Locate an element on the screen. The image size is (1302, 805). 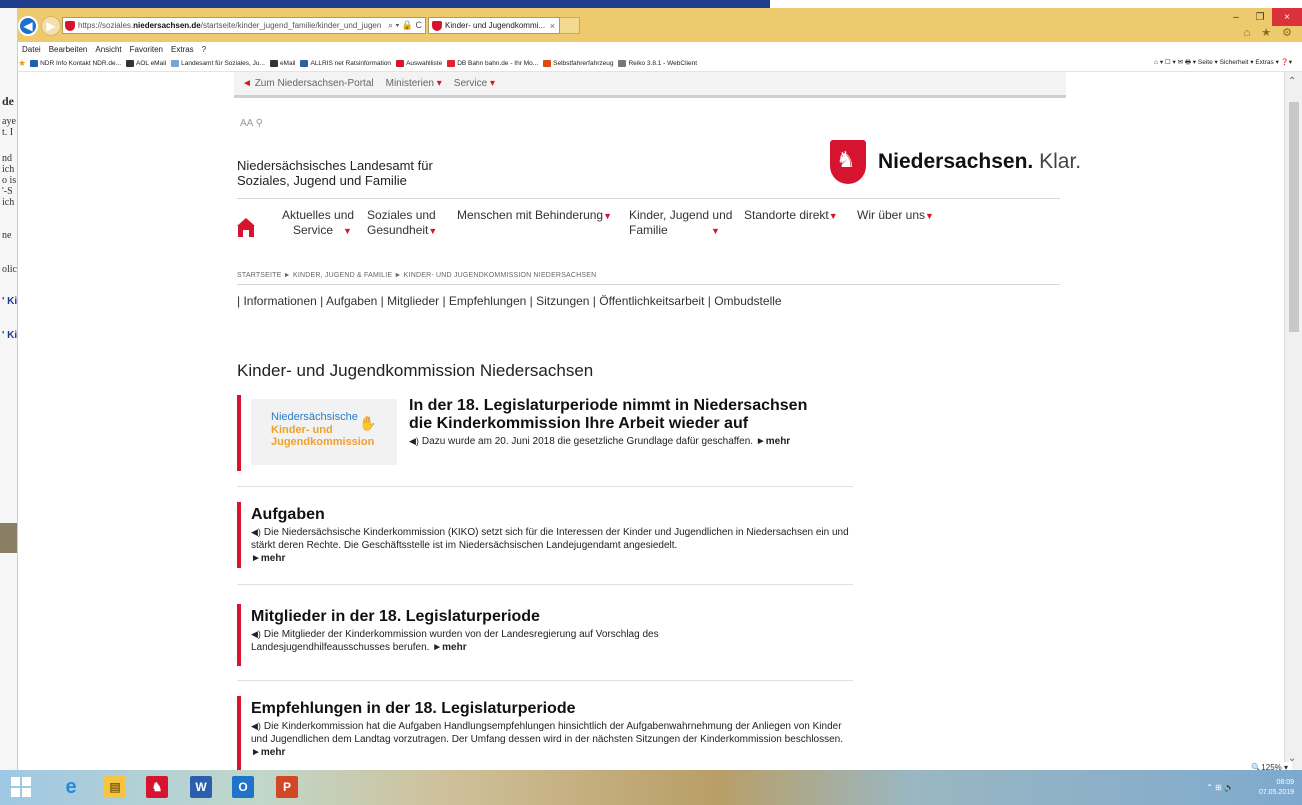
menu-ansicht: Ansicht is located at coordinates (108, 49).